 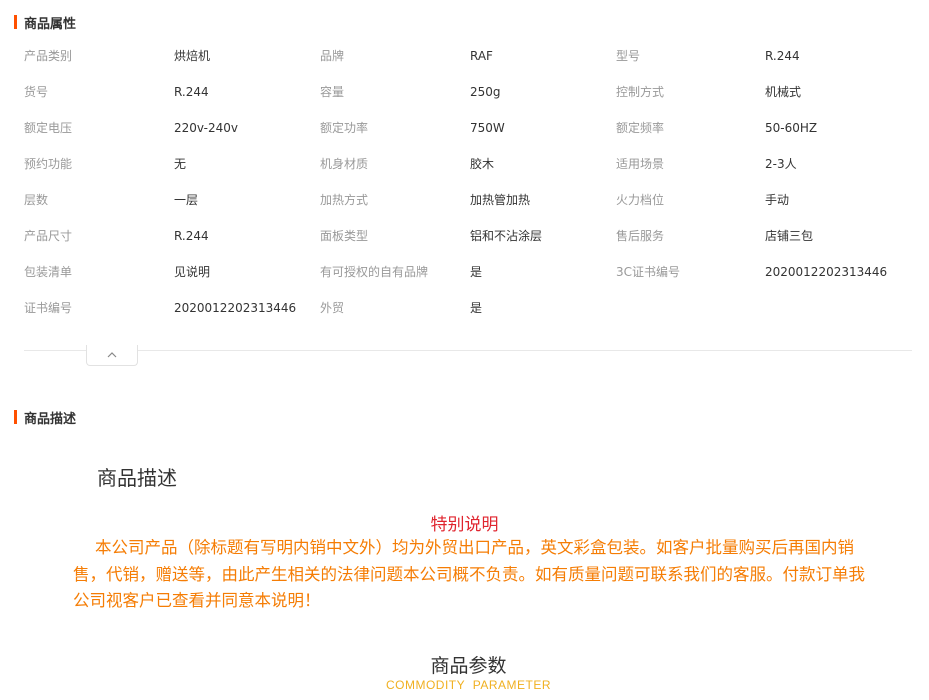 I want to click on attribute-row: 额定电压 220v-240v 额定功率 750W 额定频率 50-60HZ, so click(x=468, y=129).